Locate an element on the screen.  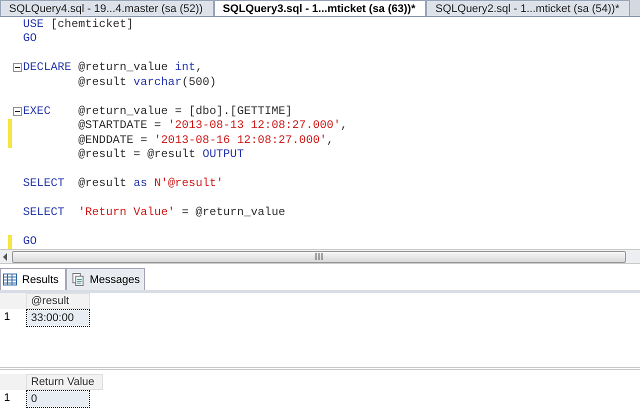
documents-icon is located at coordinates (77, 279).